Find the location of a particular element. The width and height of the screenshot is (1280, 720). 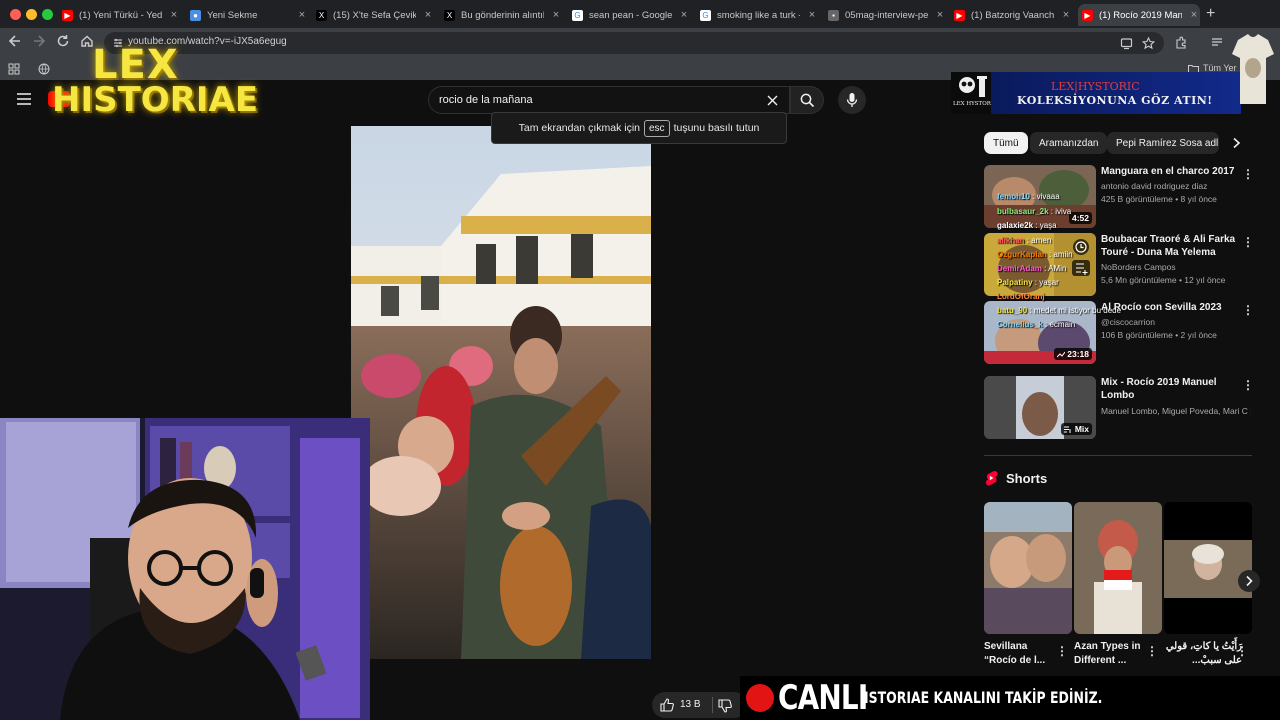

chip-all: Tümü is located at coordinates (1006, 143).